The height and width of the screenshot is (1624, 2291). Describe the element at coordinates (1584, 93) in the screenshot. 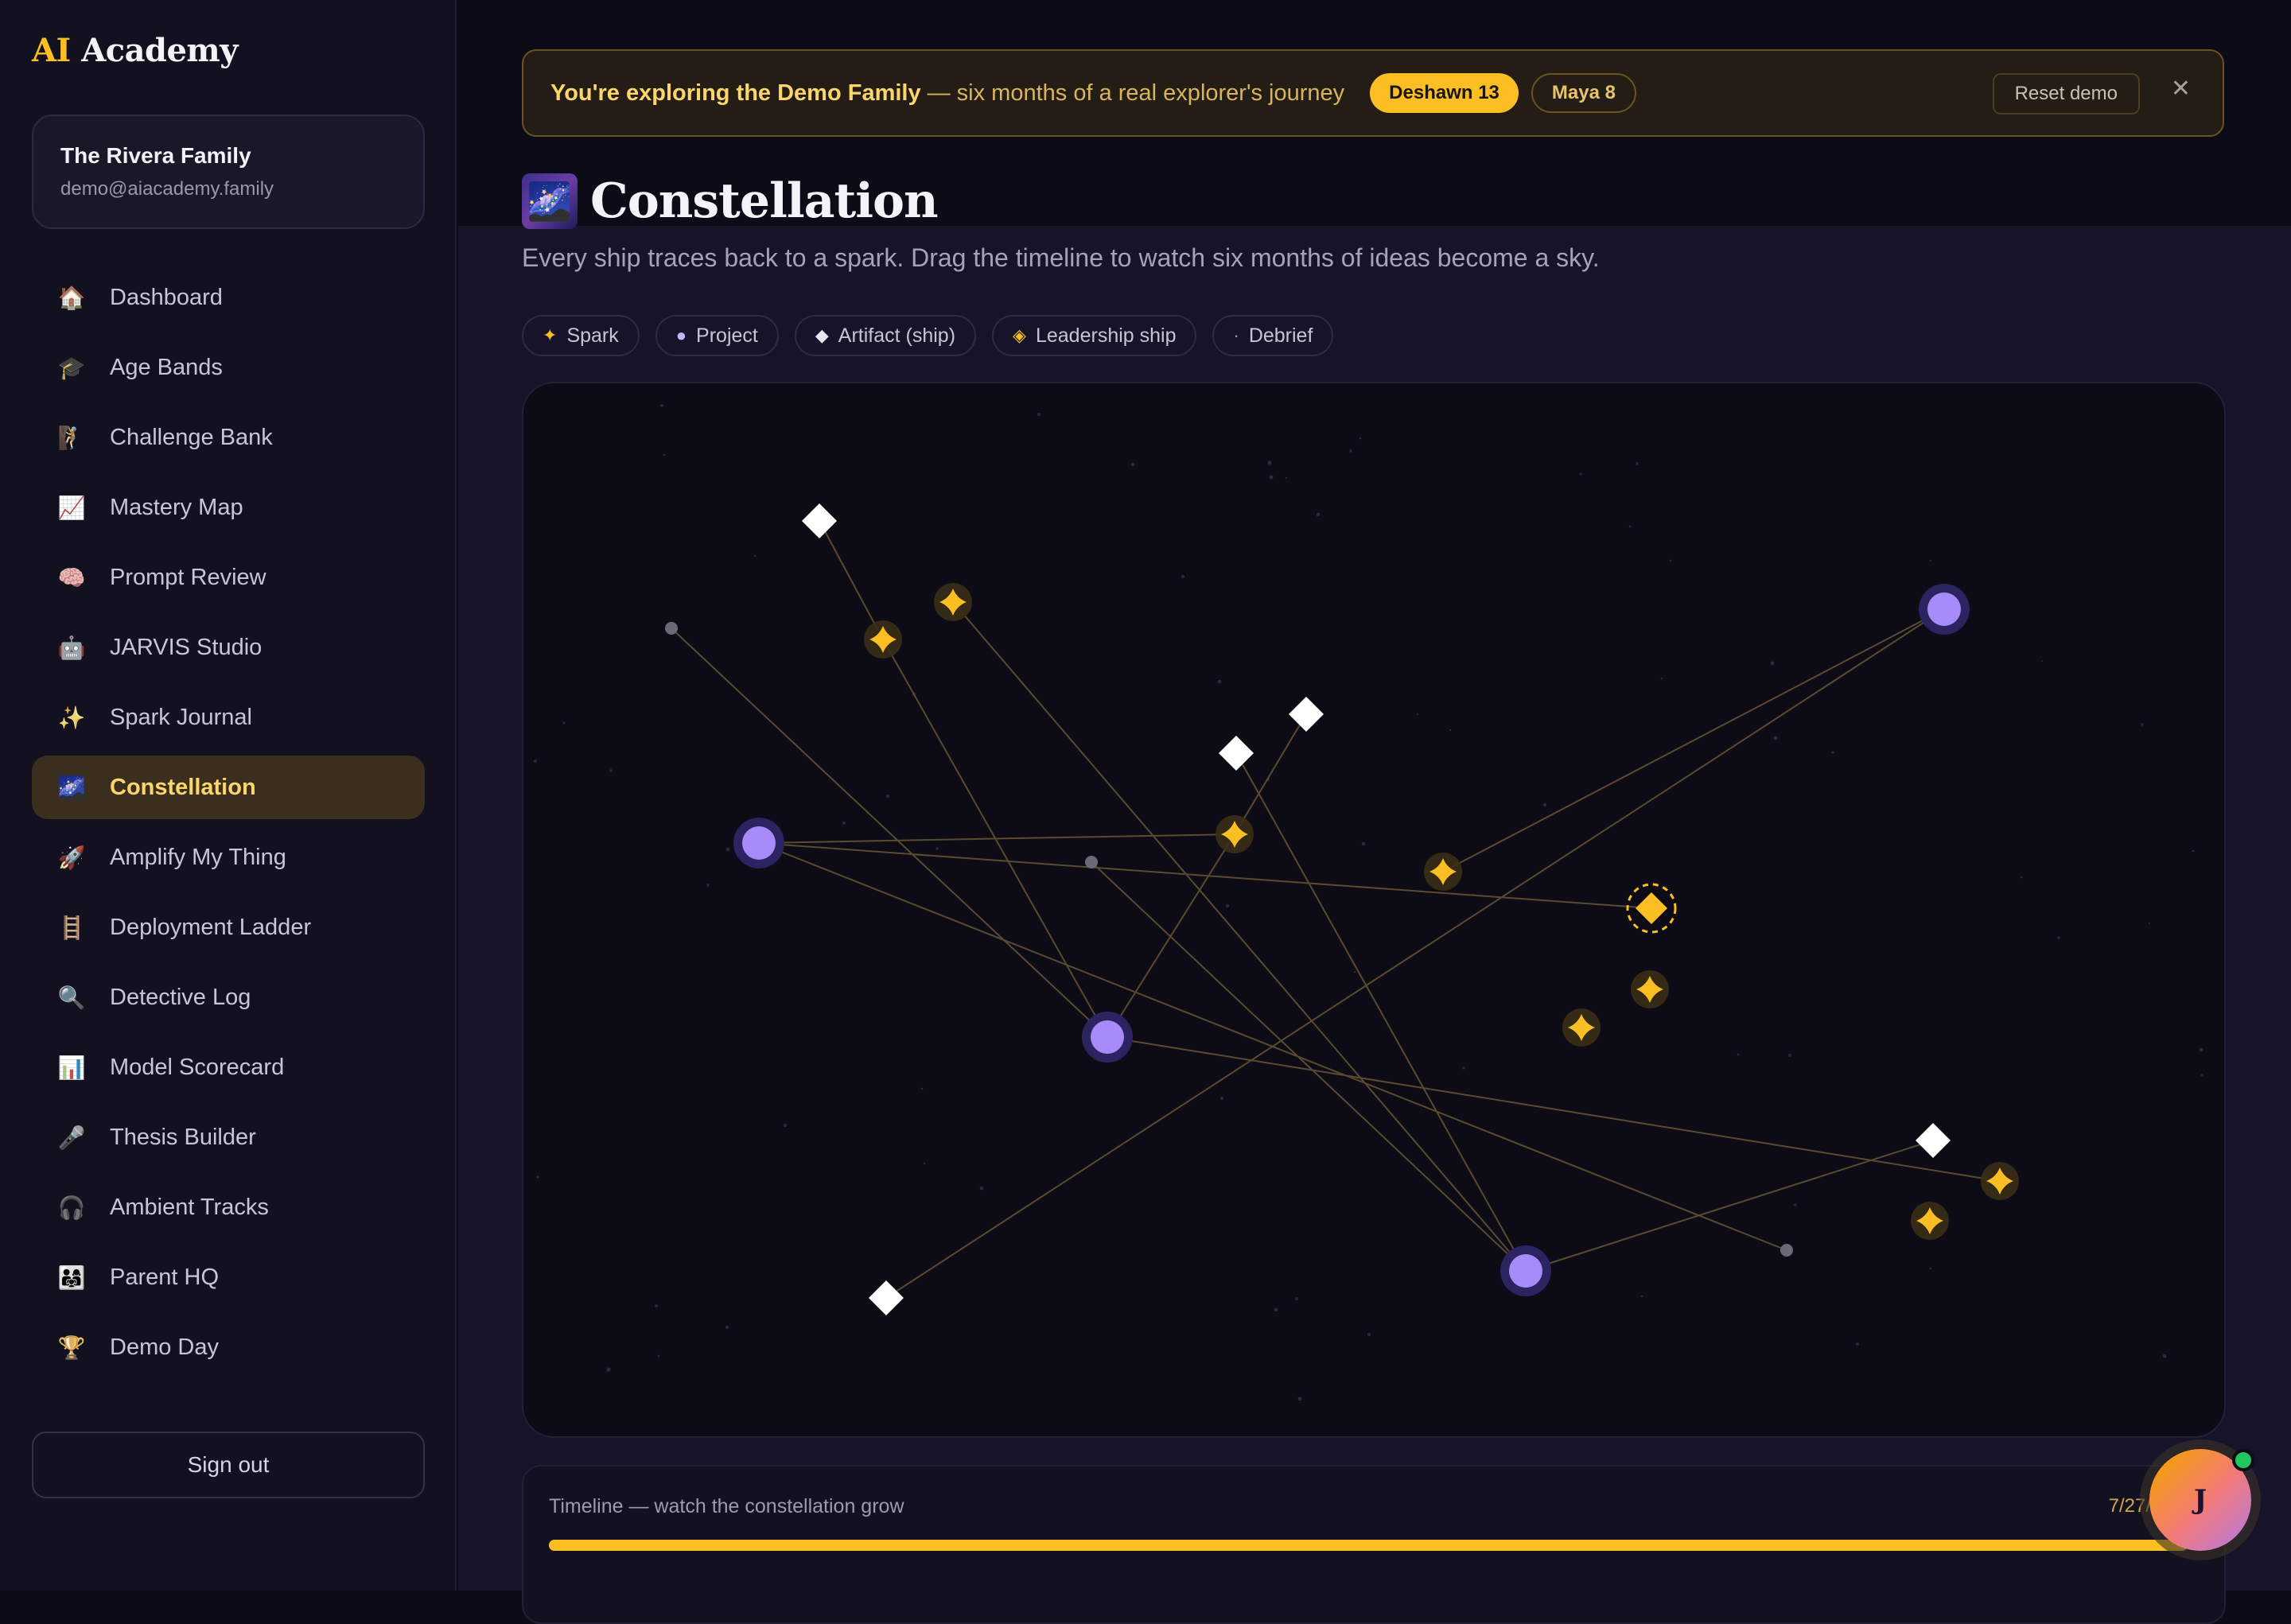

I see `kid-chip-maya: Maya 8` at that location.